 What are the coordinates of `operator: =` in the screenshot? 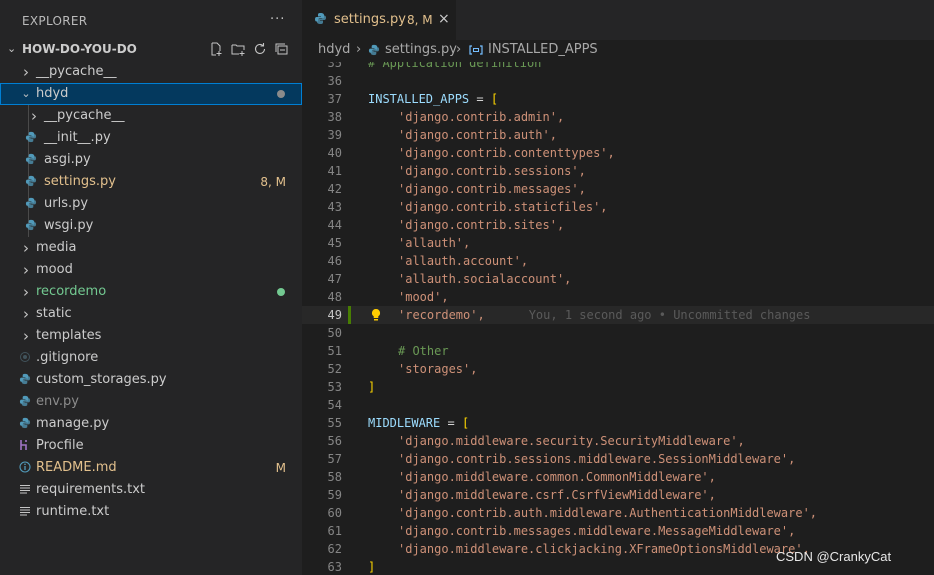 It's located at (451, 423).